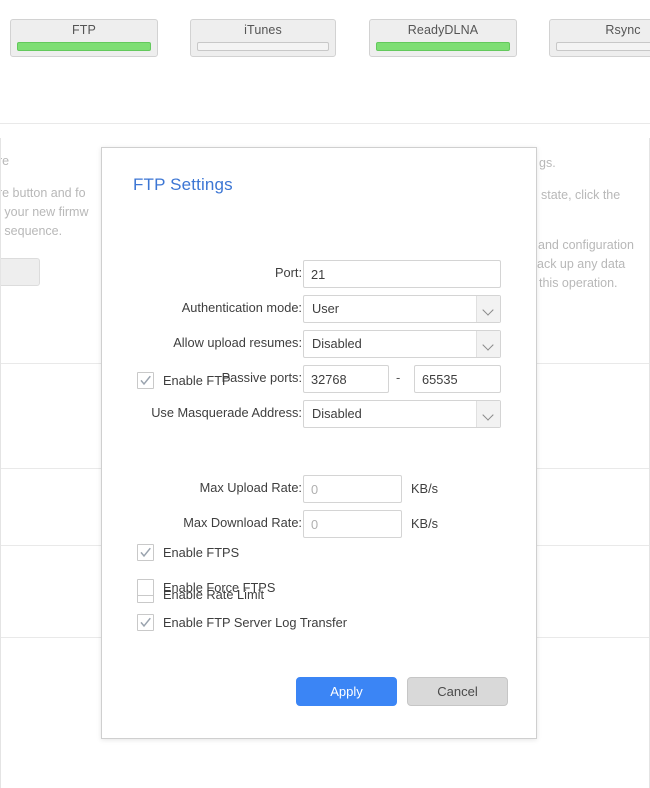  I want to click on background-button, so click(20, 272).